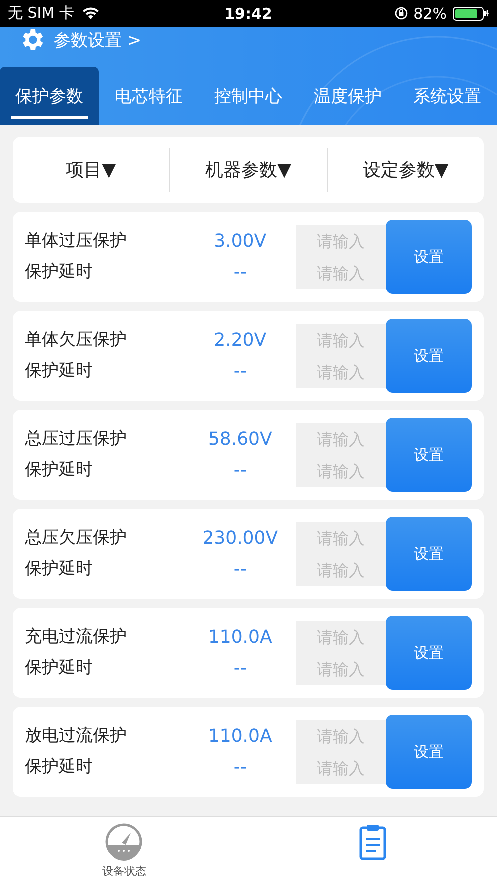 The height and width of the screenshot is (883, 497). I want to click on carrier-text: 无 SIM 卡, so click(41, 13).